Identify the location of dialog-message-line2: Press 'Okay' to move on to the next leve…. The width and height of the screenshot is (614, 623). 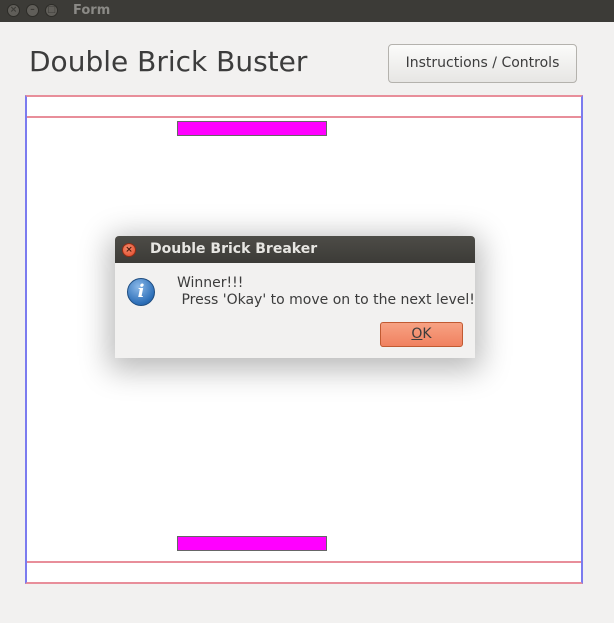
(326, 300).